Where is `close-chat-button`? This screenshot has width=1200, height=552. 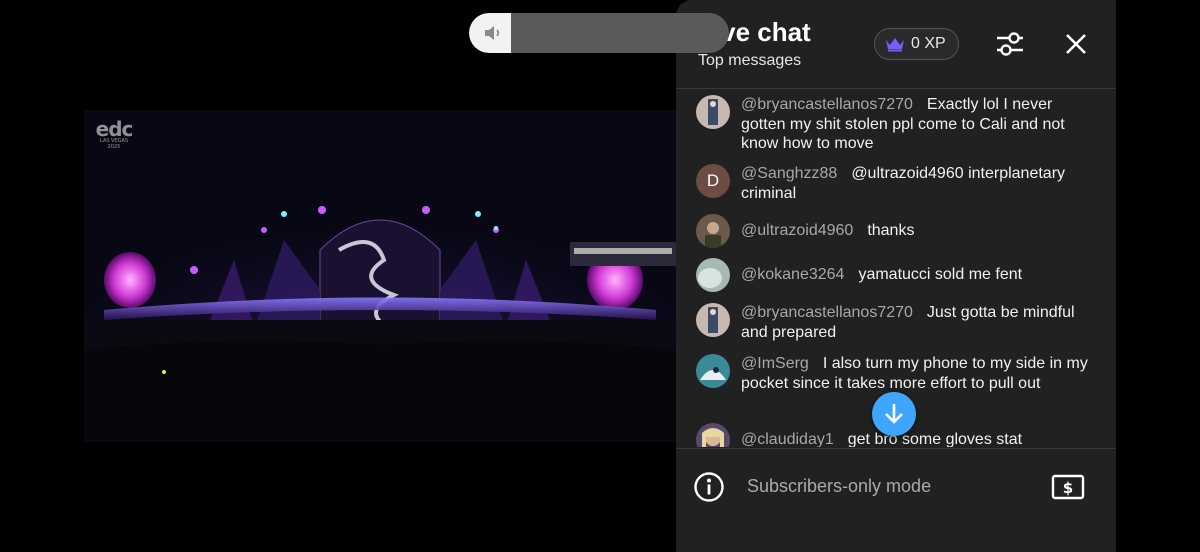
close-chat-button is located at coordinates (1076, 44).